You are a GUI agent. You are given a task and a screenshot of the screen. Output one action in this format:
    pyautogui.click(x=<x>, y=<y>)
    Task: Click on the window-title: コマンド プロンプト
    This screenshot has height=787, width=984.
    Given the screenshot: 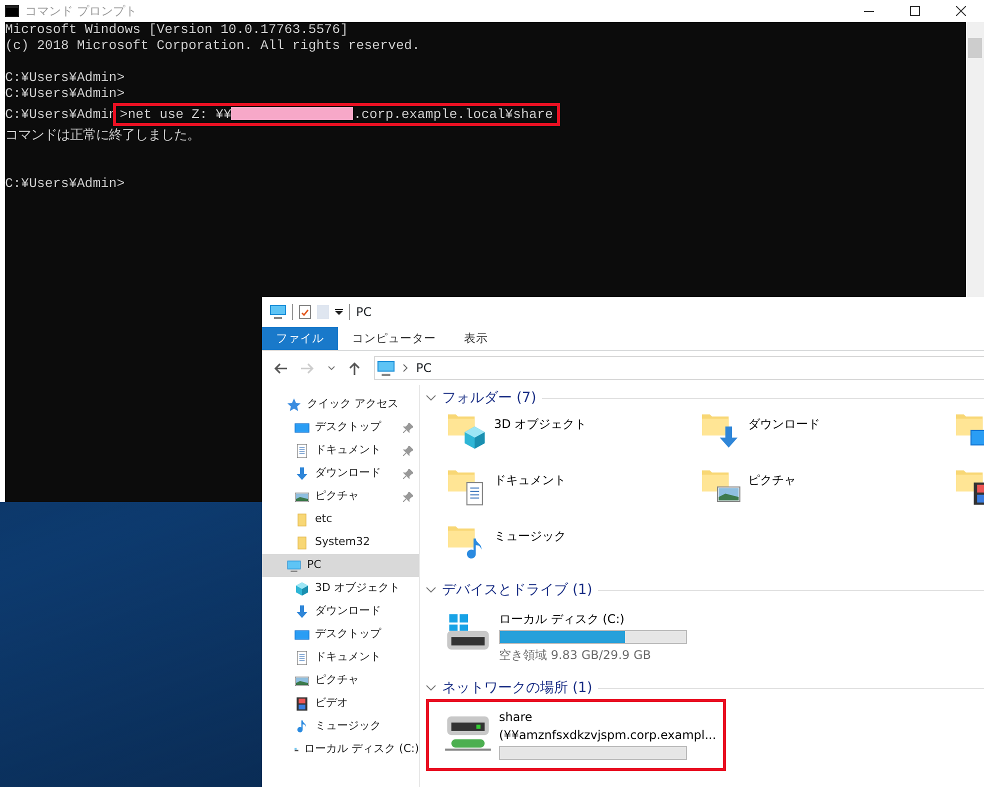 What is the action you would take?
    pyautogui.click(x=81, y=11)
    